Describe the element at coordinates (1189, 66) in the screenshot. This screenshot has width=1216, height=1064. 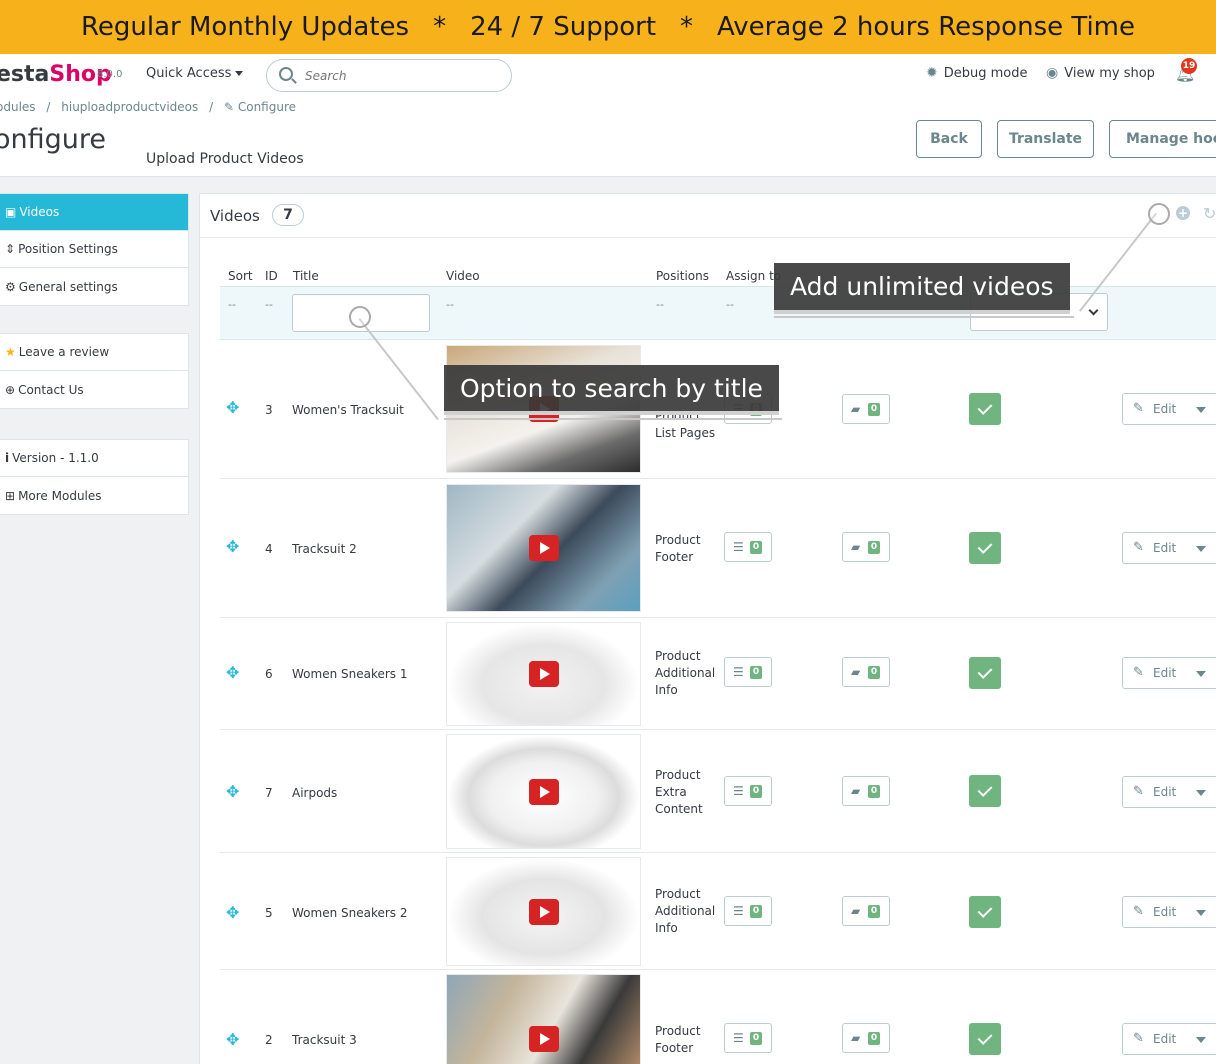
I see `notification-badge: 19` at that location.